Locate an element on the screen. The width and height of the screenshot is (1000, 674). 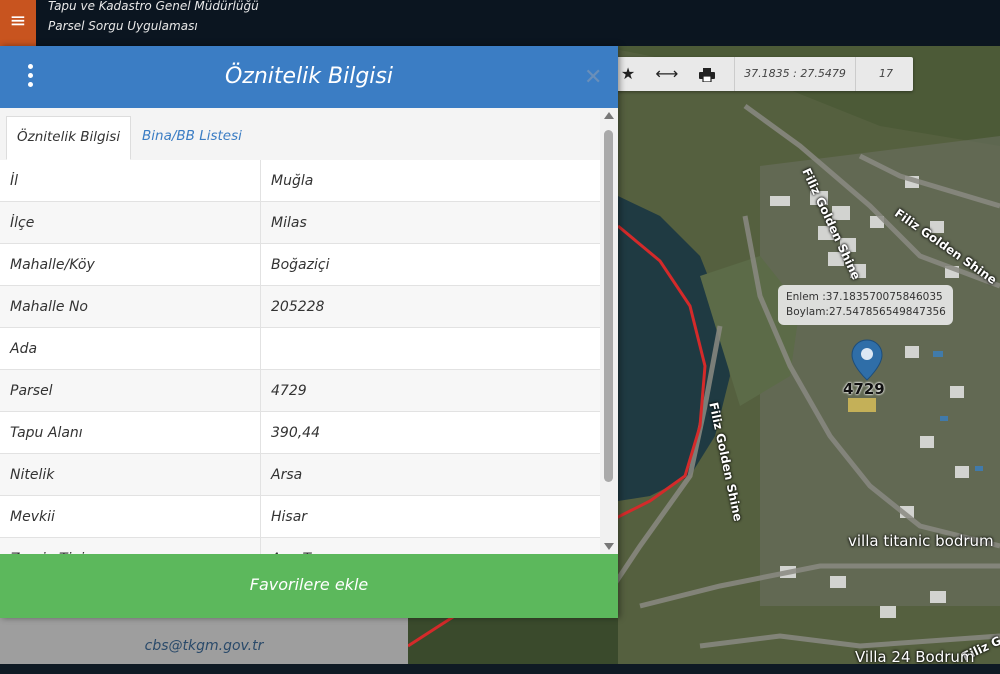
table-row: Nitelik Arsa is located at coordinates (300, 475).